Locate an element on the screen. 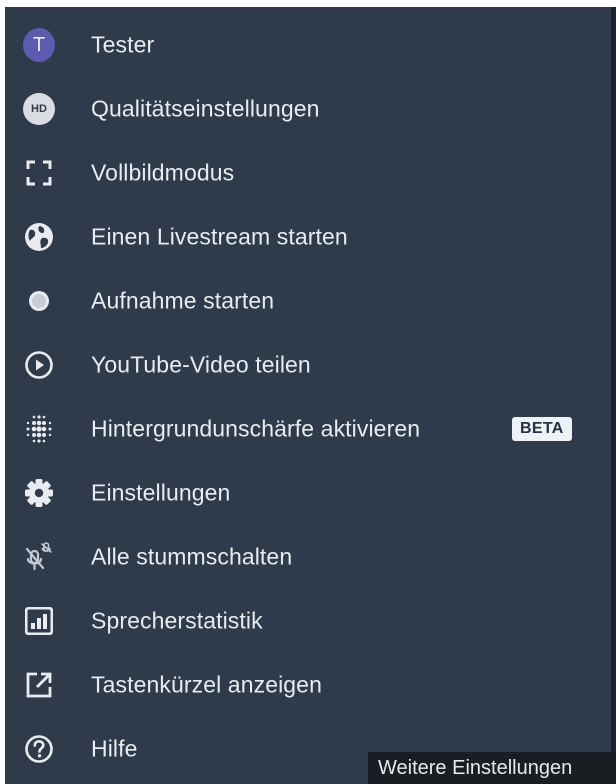 The width and height of the screenshot is (616, 784). menu-item-livestream: Einen Livestream starten is located at coordinates (308, 237).